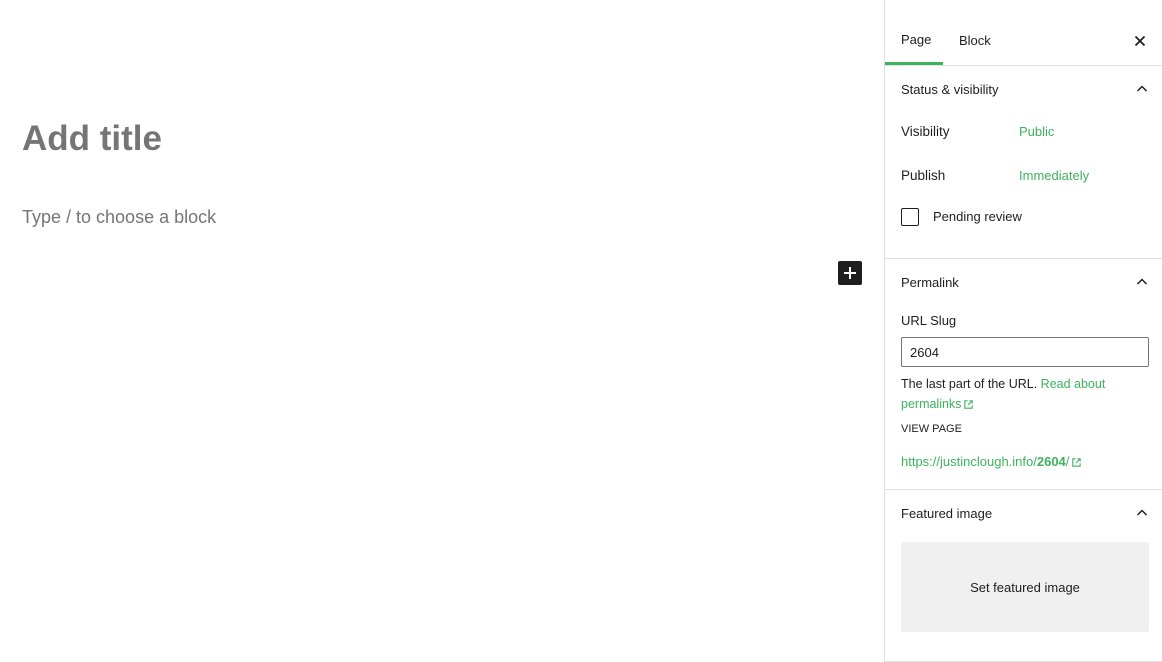 The image size is (1162, 662). What do you see at coordinates (977, 216) in the screenshot?
I see `pending-review-label: Pending review` at bounding box center [977, 216].